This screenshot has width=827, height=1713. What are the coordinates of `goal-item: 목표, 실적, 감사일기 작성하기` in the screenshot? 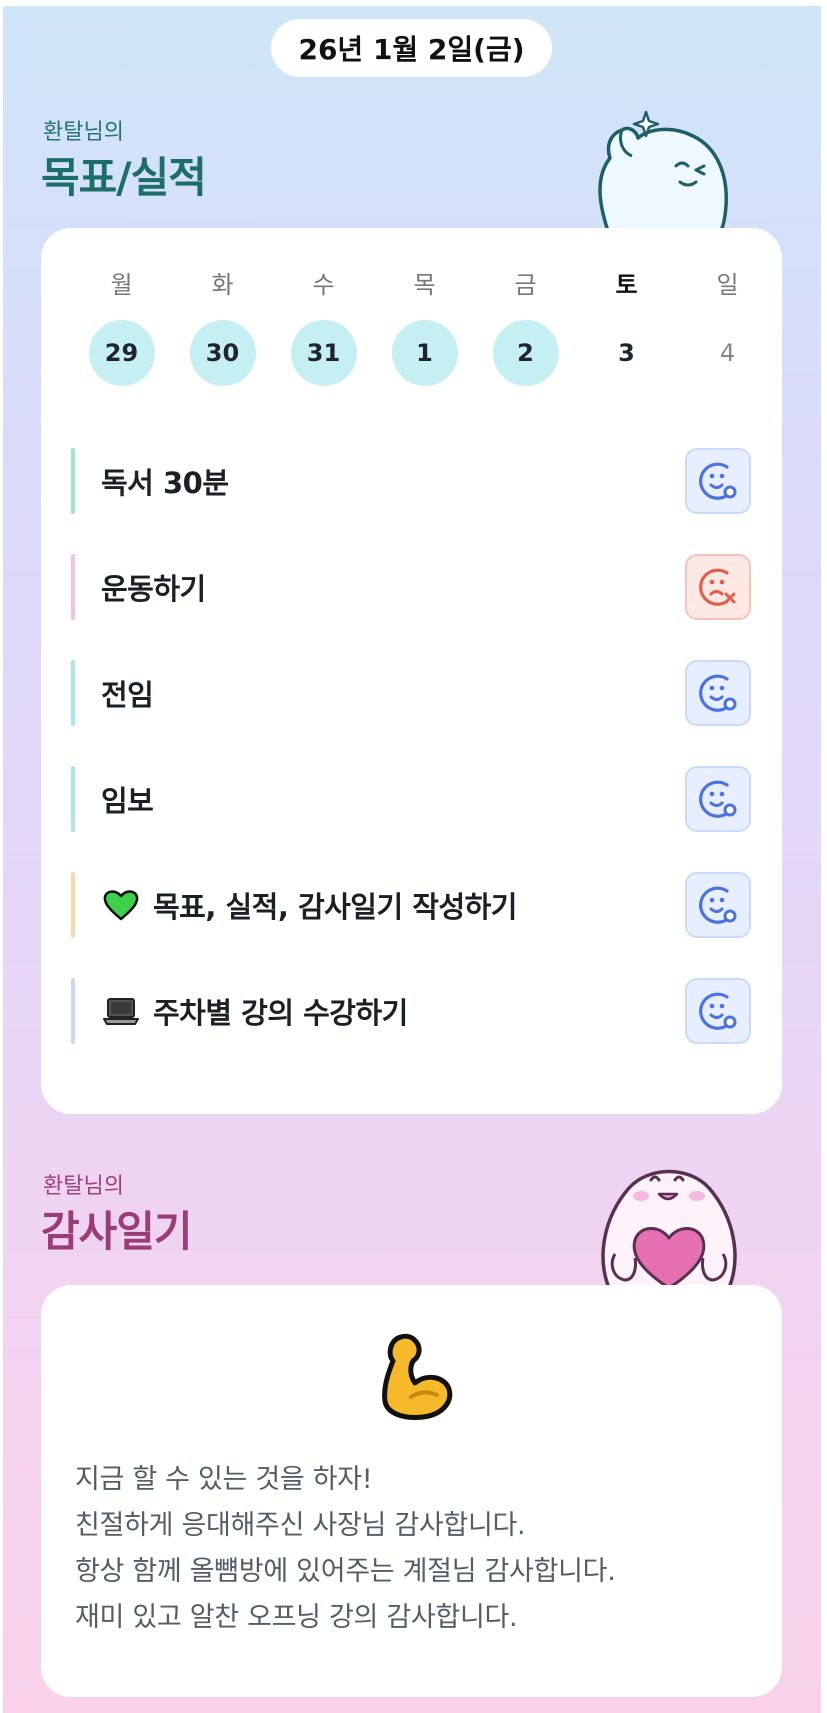 It's located at (411, 905).